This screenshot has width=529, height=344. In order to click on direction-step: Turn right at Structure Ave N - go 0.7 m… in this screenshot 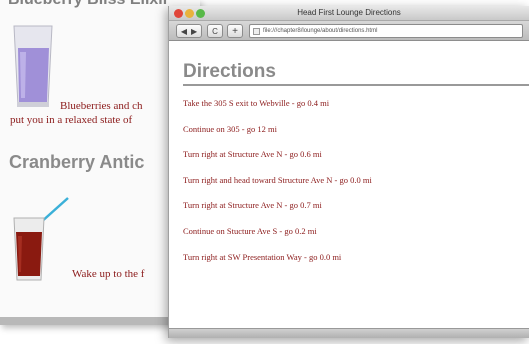, I will do `click(252, 205)`.